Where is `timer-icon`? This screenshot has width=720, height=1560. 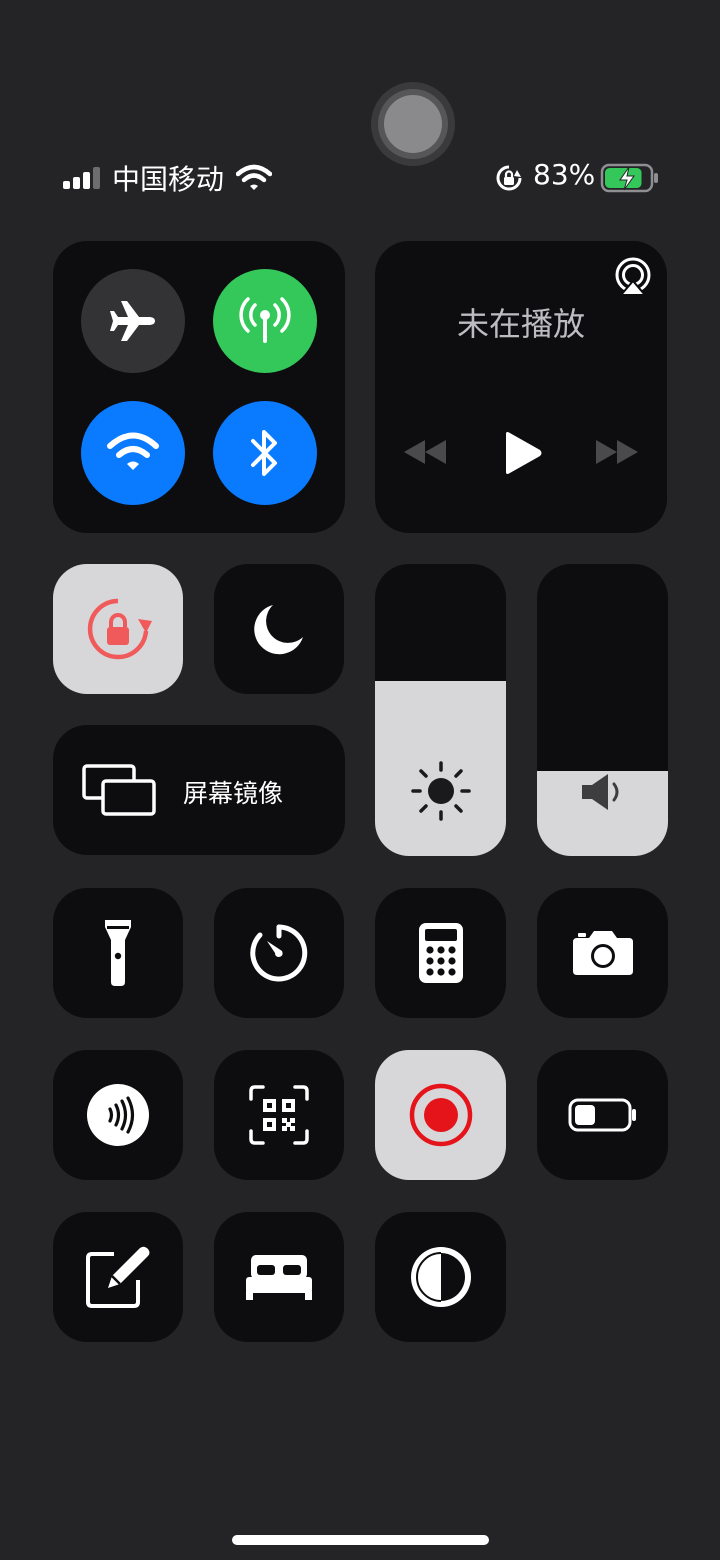 timer-icon is located at coordinates (279, 953).